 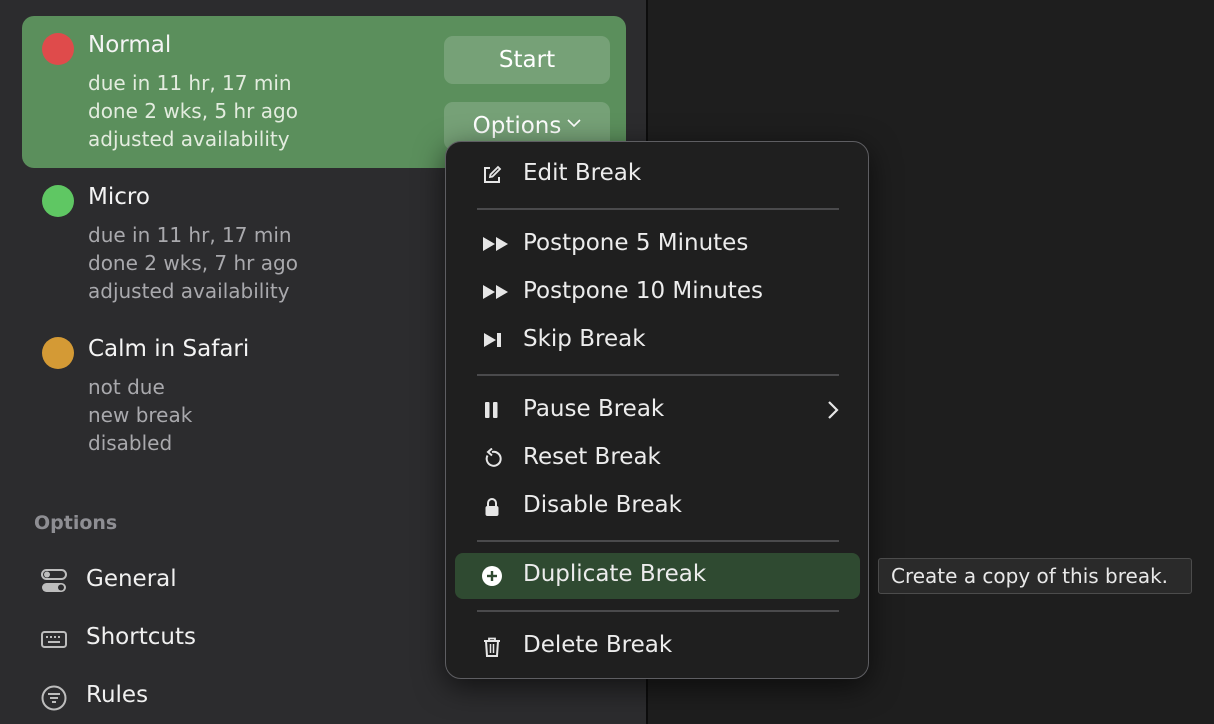 I want to click on break-name: Calm in Safari, so click(x=169, y=349).